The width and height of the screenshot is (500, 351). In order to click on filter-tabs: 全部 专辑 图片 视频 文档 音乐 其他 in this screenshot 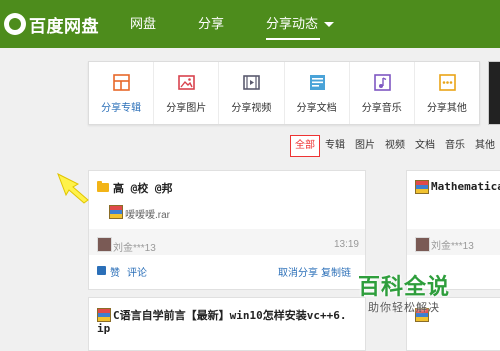, I will do `click(395, 146)`.